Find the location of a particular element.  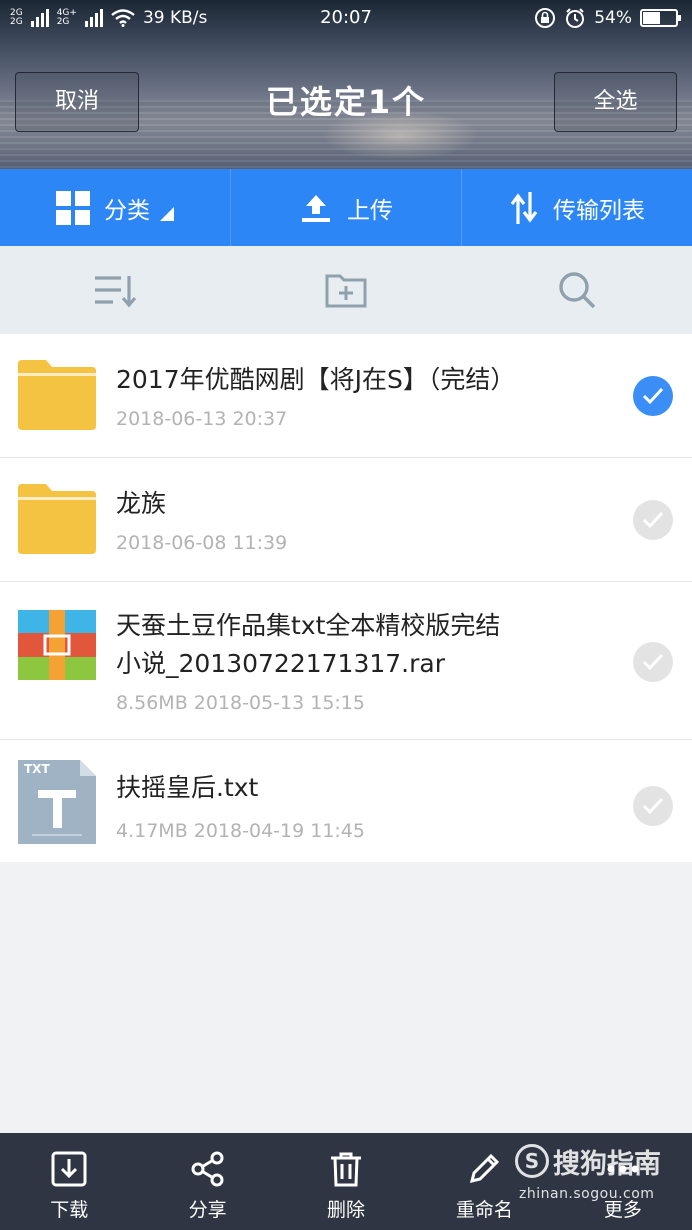

archive-file-icon is located at coordinates (57, 645).